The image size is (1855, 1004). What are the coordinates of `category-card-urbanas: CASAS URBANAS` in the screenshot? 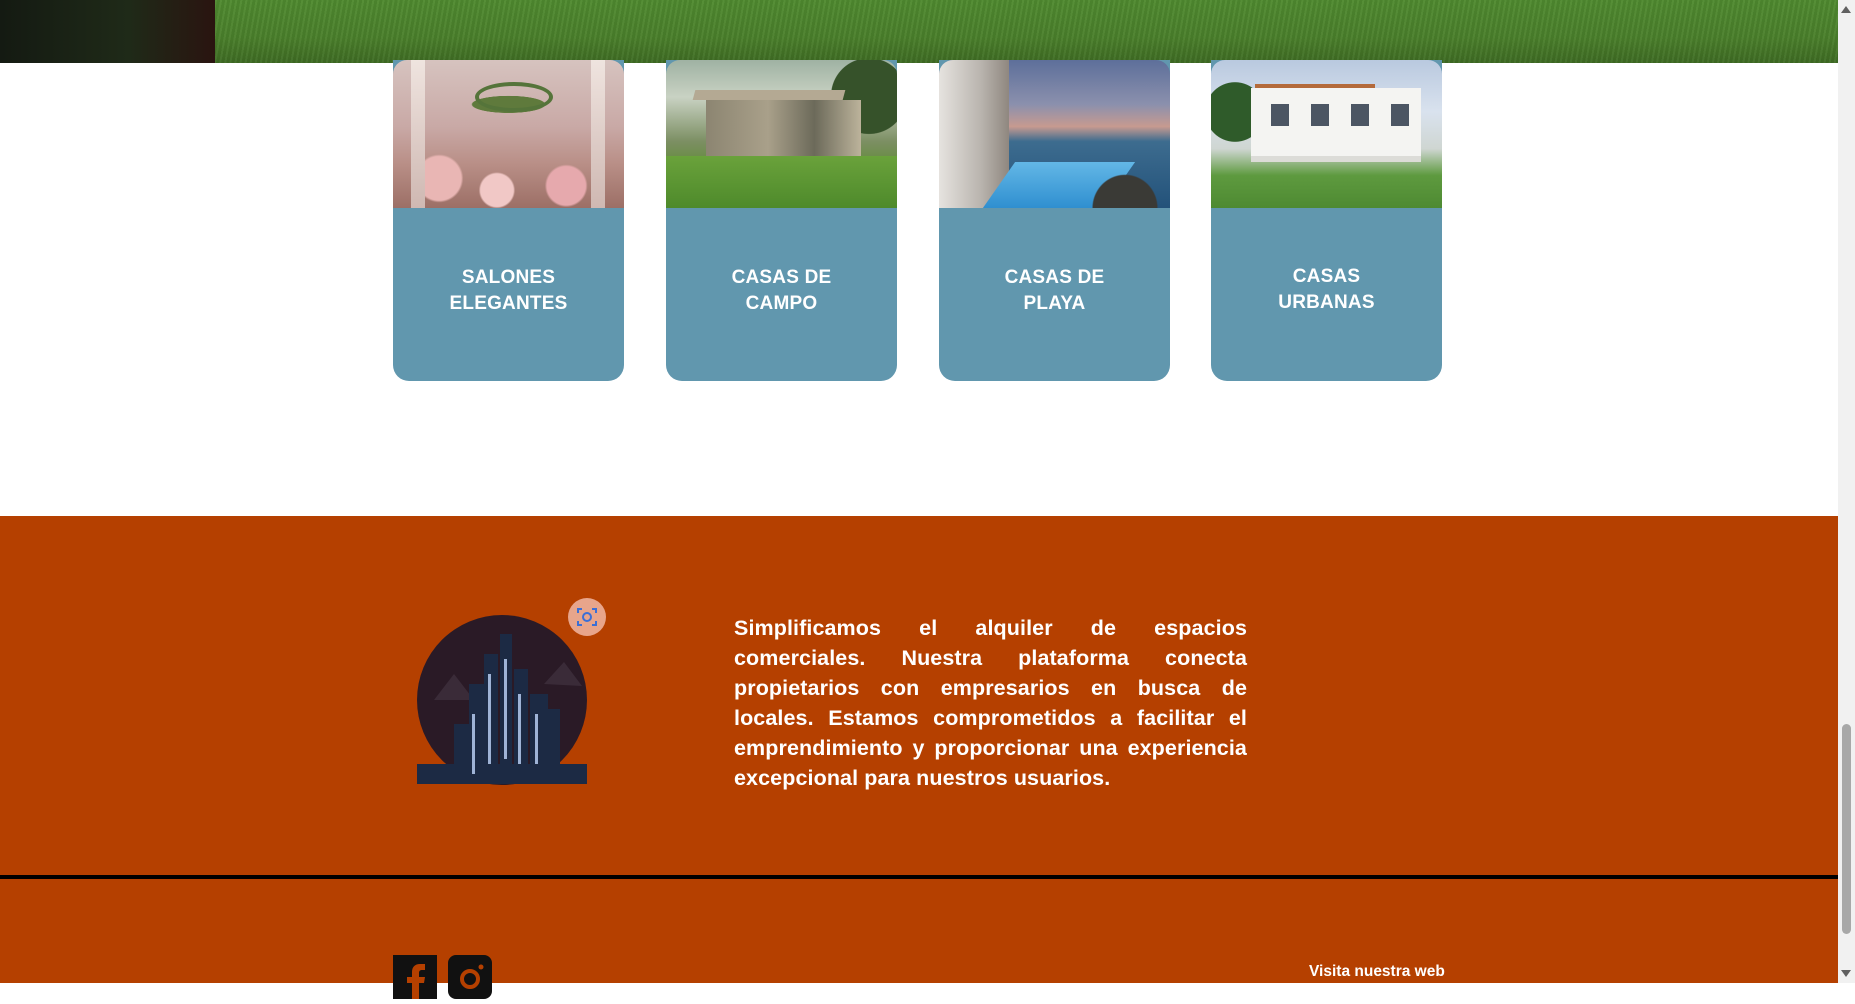 It's located at (1326, 220).